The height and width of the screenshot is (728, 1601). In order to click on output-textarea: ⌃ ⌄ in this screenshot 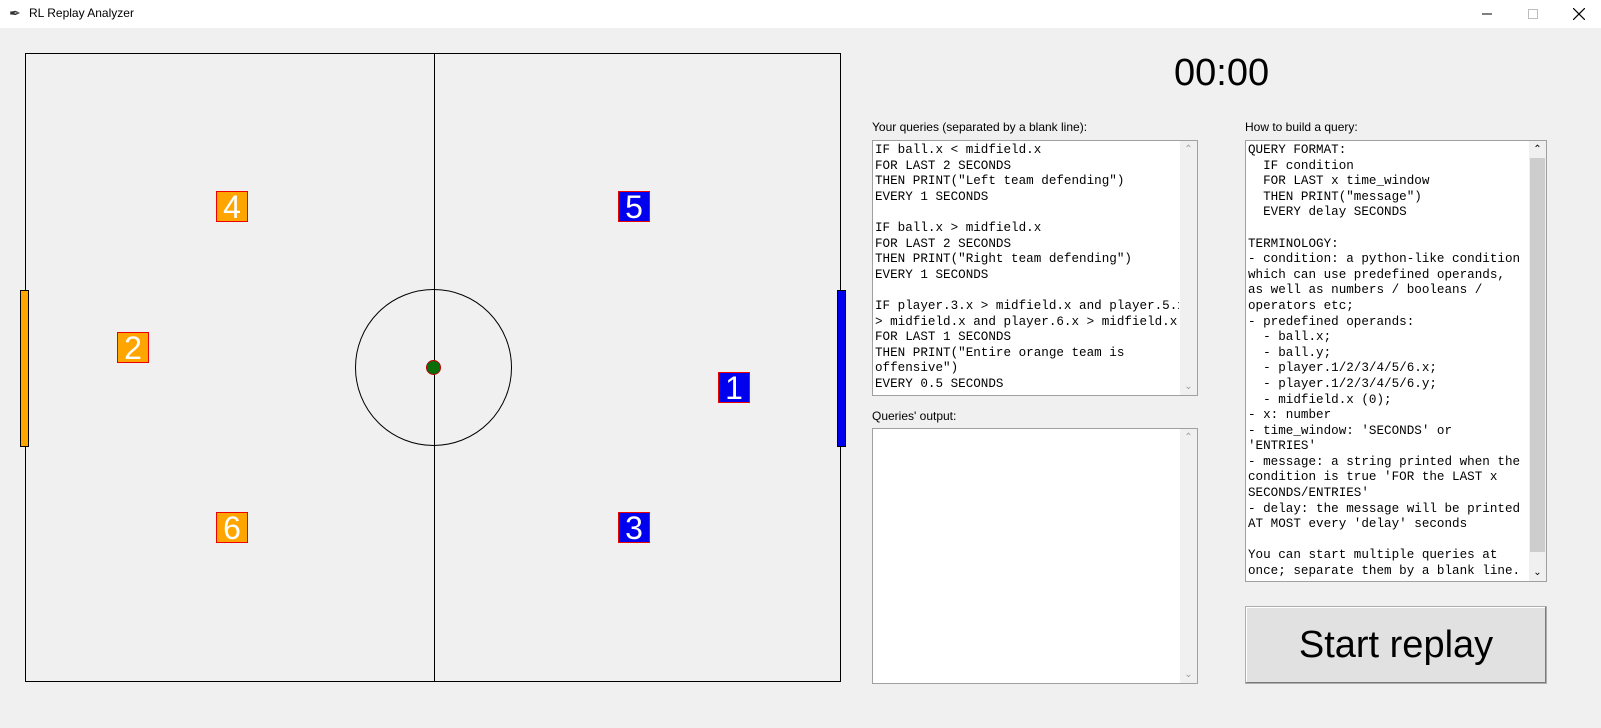, I will do `click(1035, 556)`.